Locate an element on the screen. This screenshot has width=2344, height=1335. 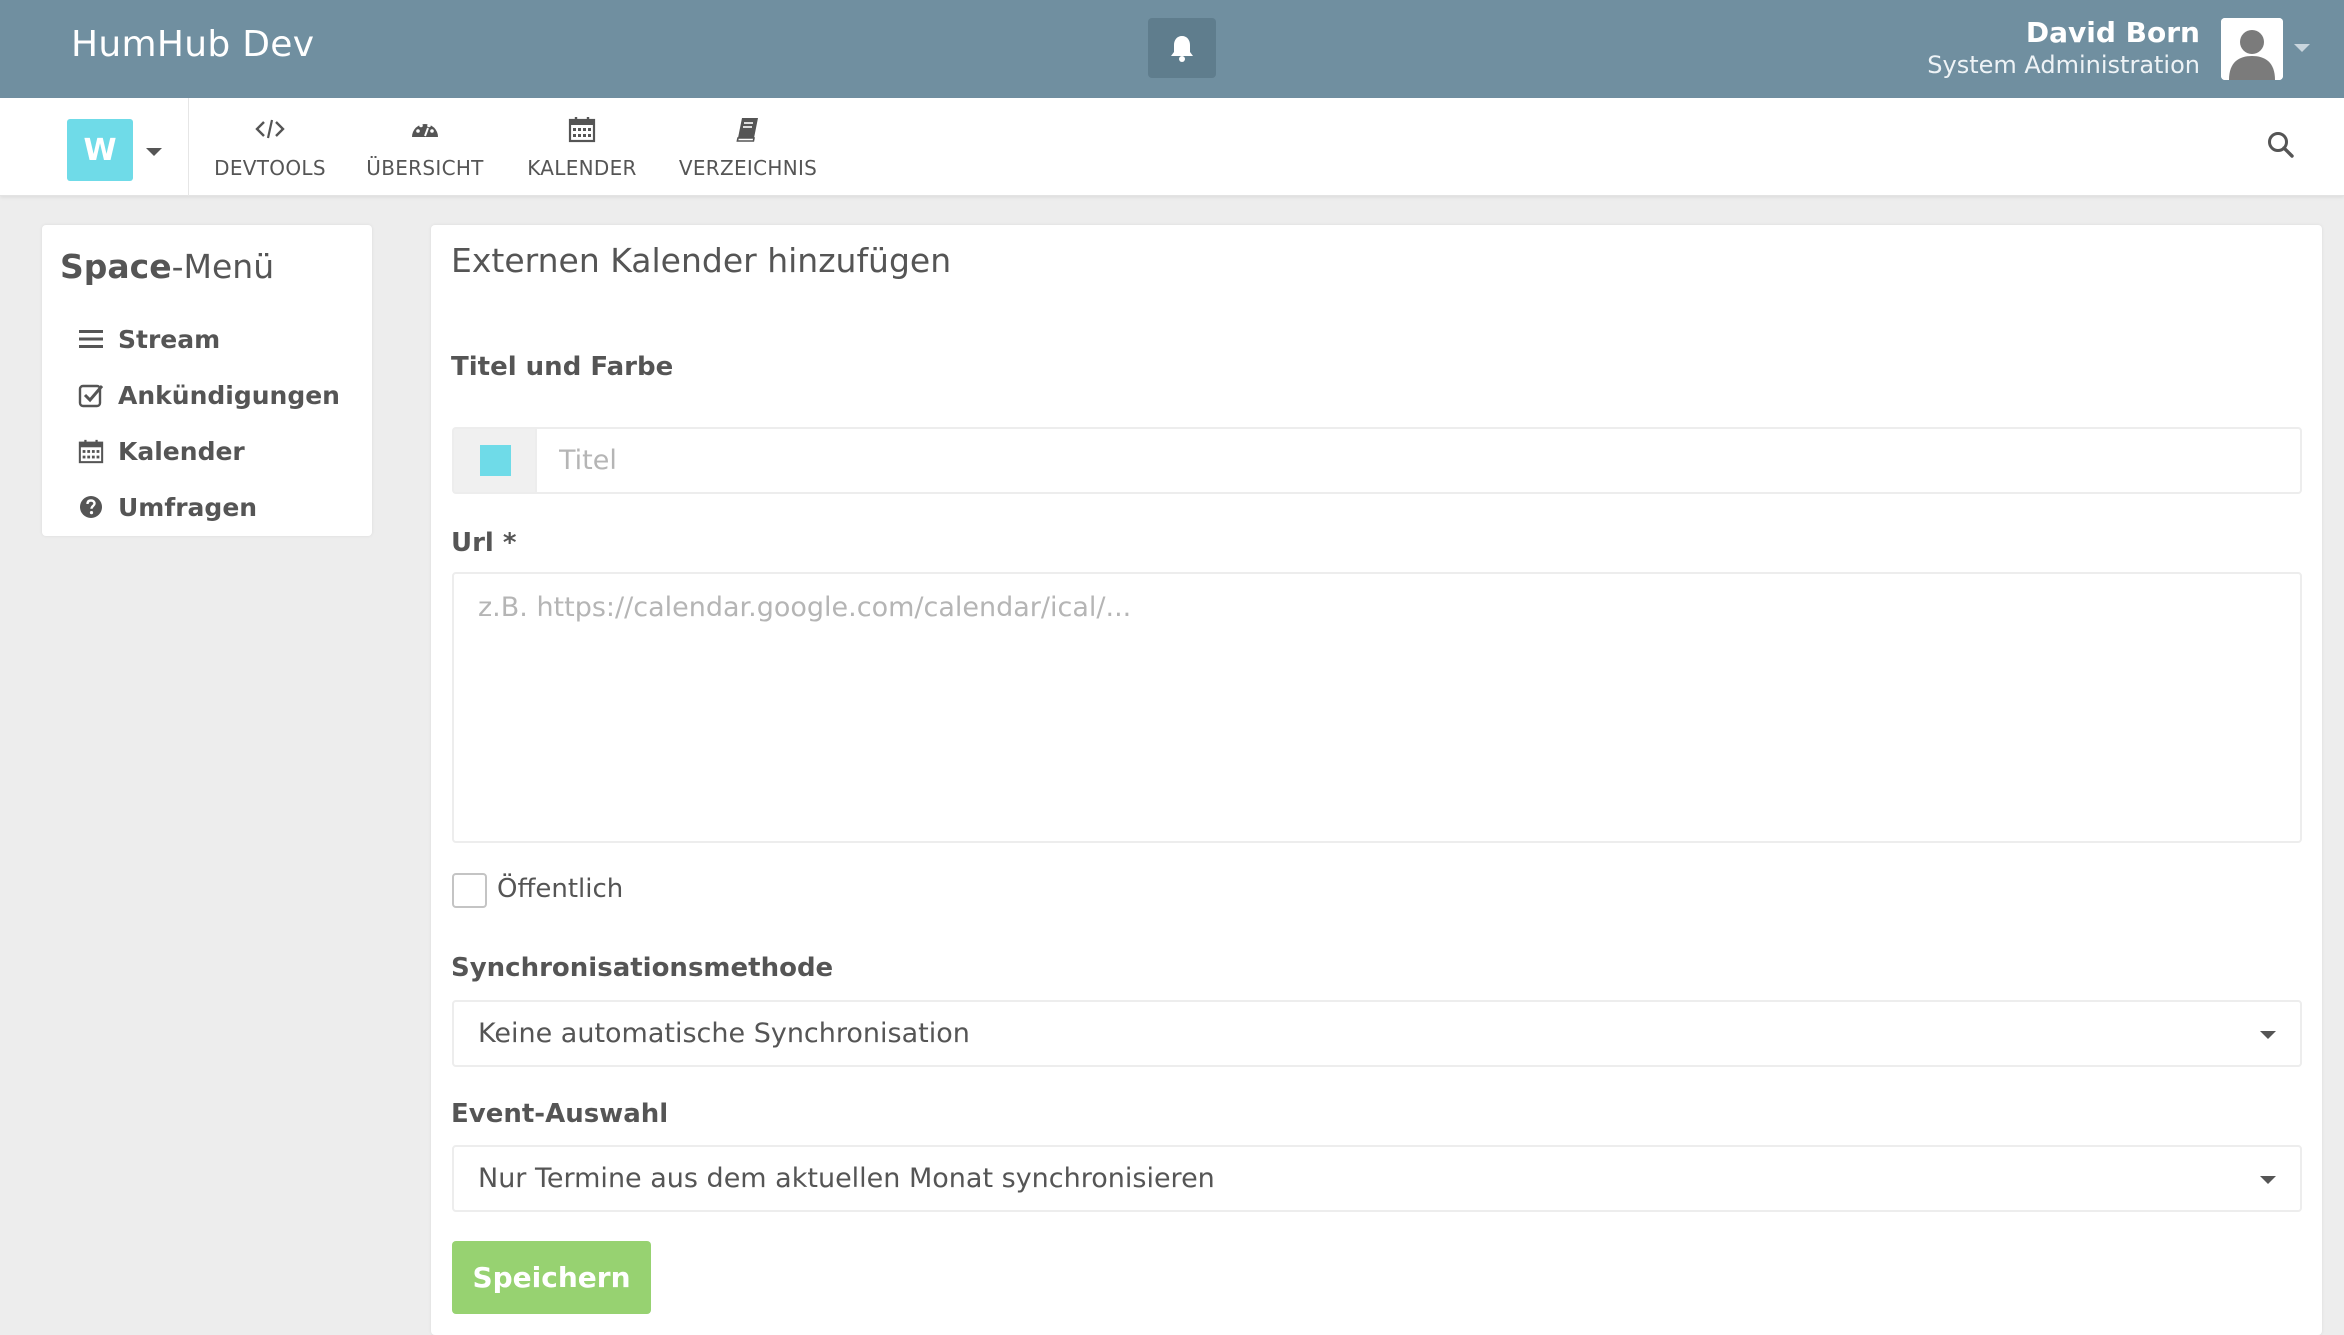
public-checkbox-label: Öffentlich is located at coordinates (560, 889).